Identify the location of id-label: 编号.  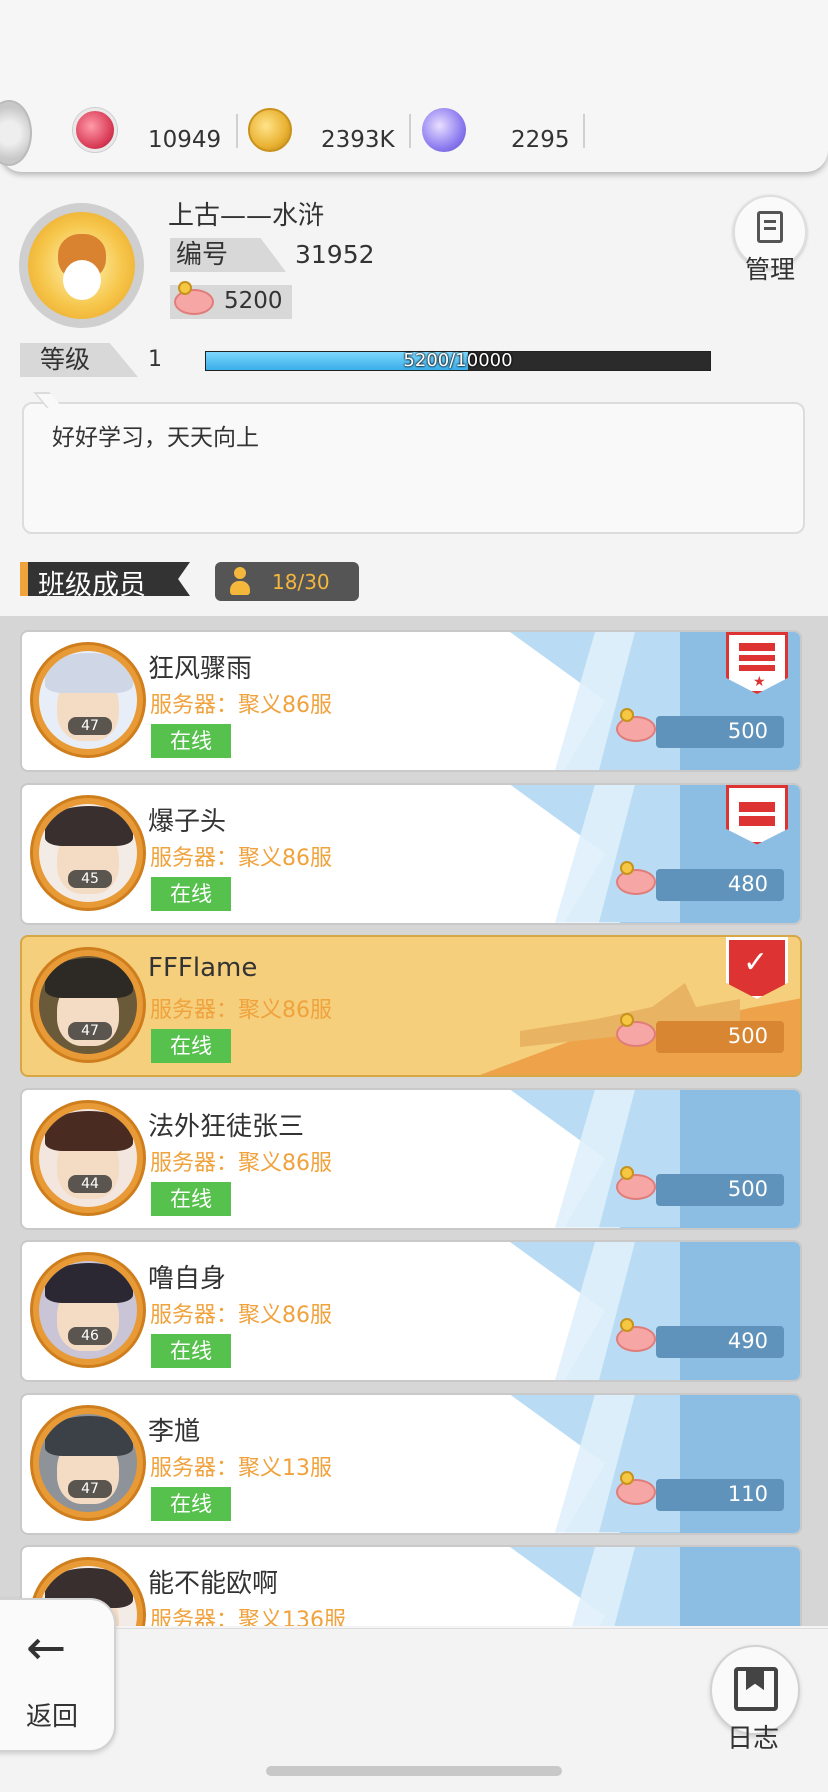
(228, 255).